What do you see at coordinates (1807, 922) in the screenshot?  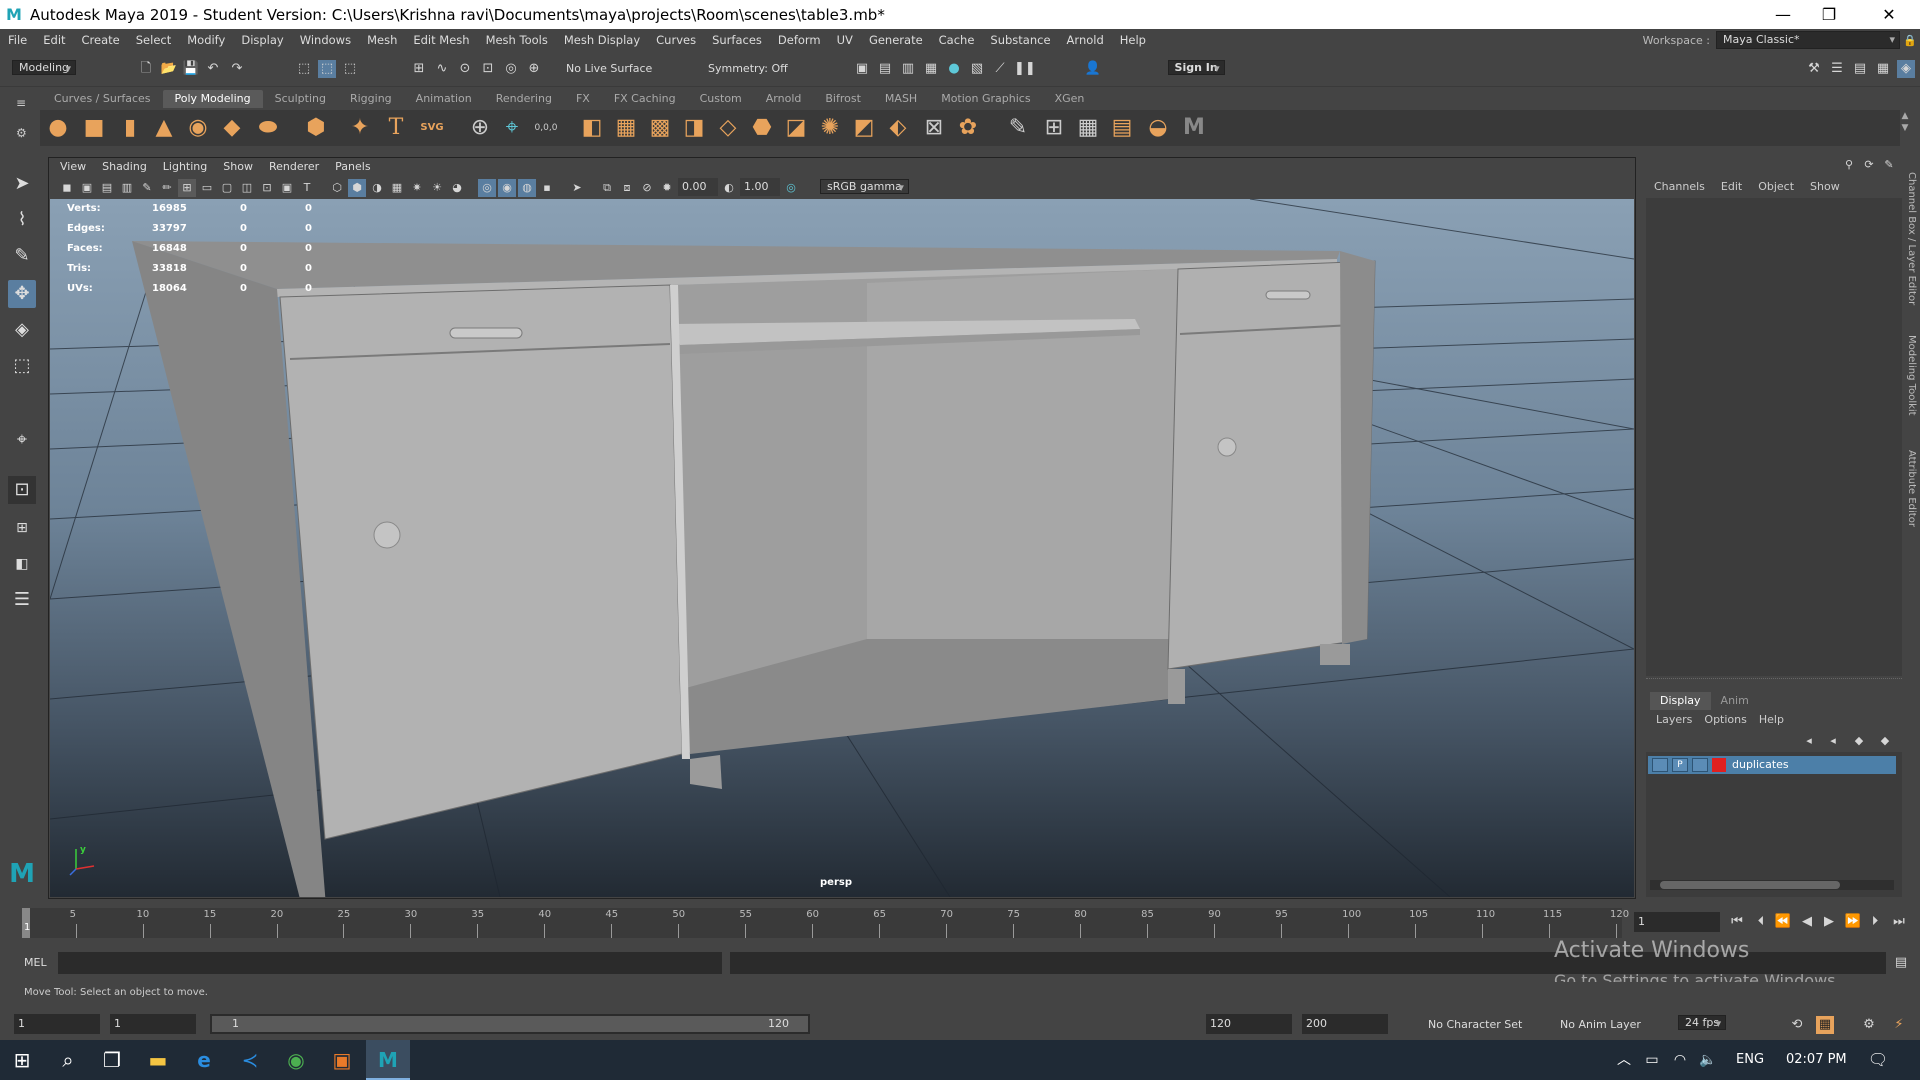 I see `play-backwards-icon: ◀` at bounding box center [1807, 922].